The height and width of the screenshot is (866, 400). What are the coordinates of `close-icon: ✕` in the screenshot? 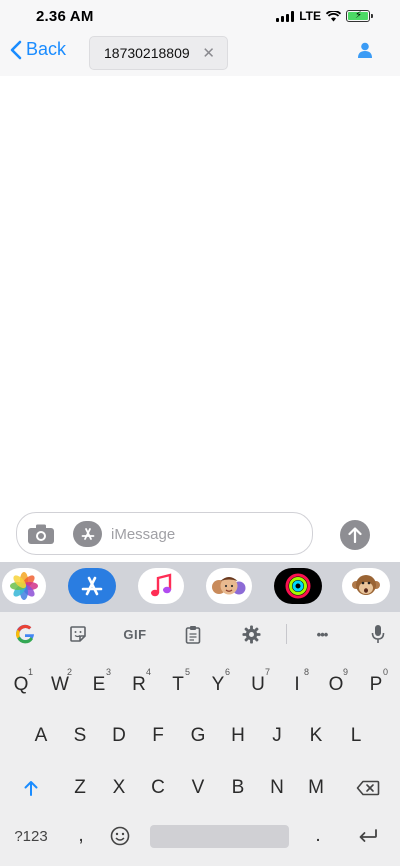 It's located at (208, 53).